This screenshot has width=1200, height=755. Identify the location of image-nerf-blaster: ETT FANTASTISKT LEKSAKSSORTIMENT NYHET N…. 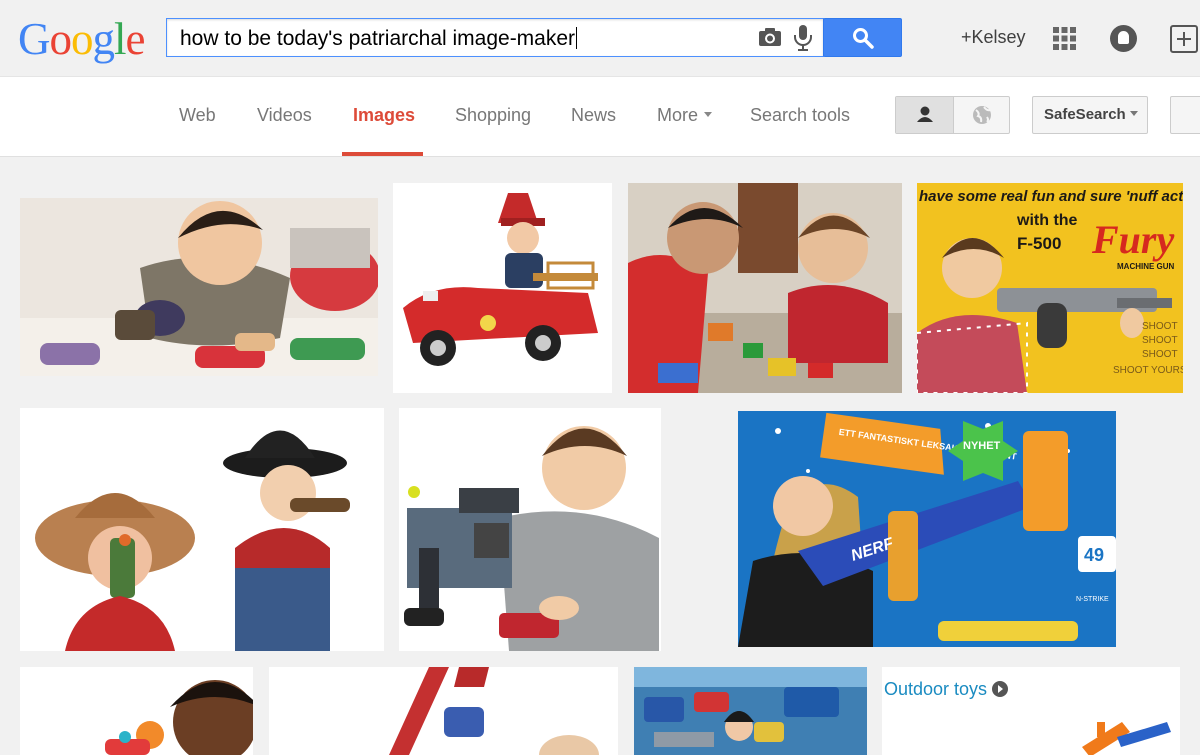
(927, 529).